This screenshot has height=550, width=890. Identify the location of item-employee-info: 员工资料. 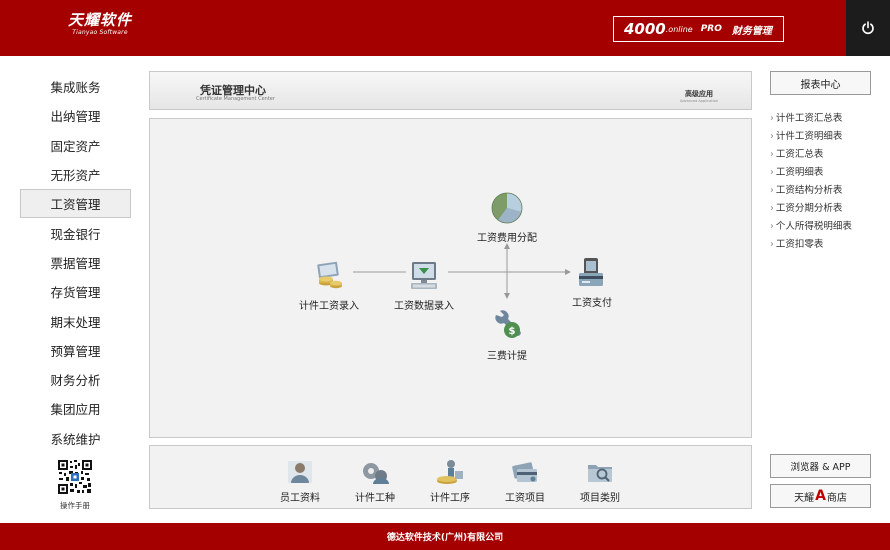
(300, 481).